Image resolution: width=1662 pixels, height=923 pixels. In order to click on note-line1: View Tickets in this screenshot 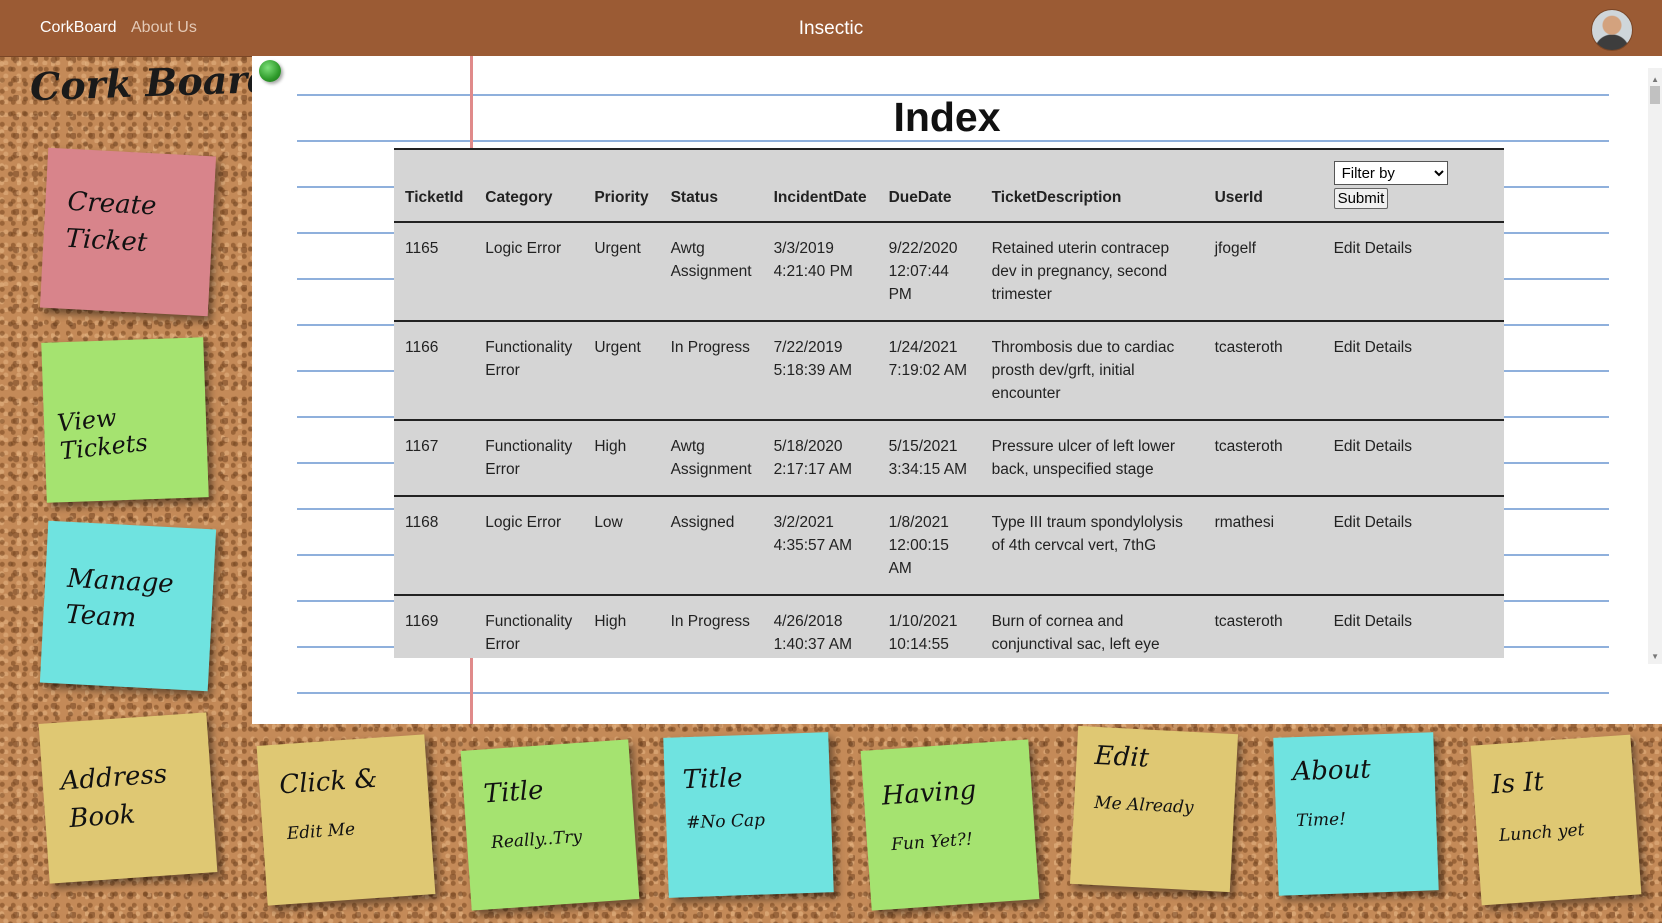, I will do `click(102, 434)`.